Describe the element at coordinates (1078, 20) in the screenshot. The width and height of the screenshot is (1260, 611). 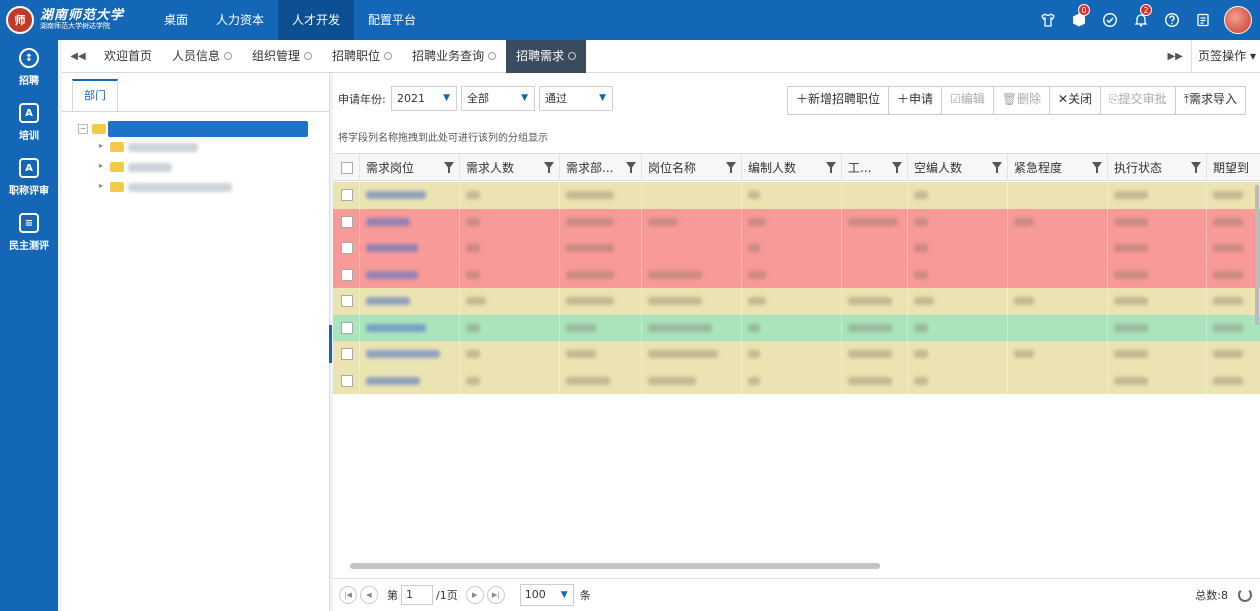
I see `box-icon: 0` at that location.